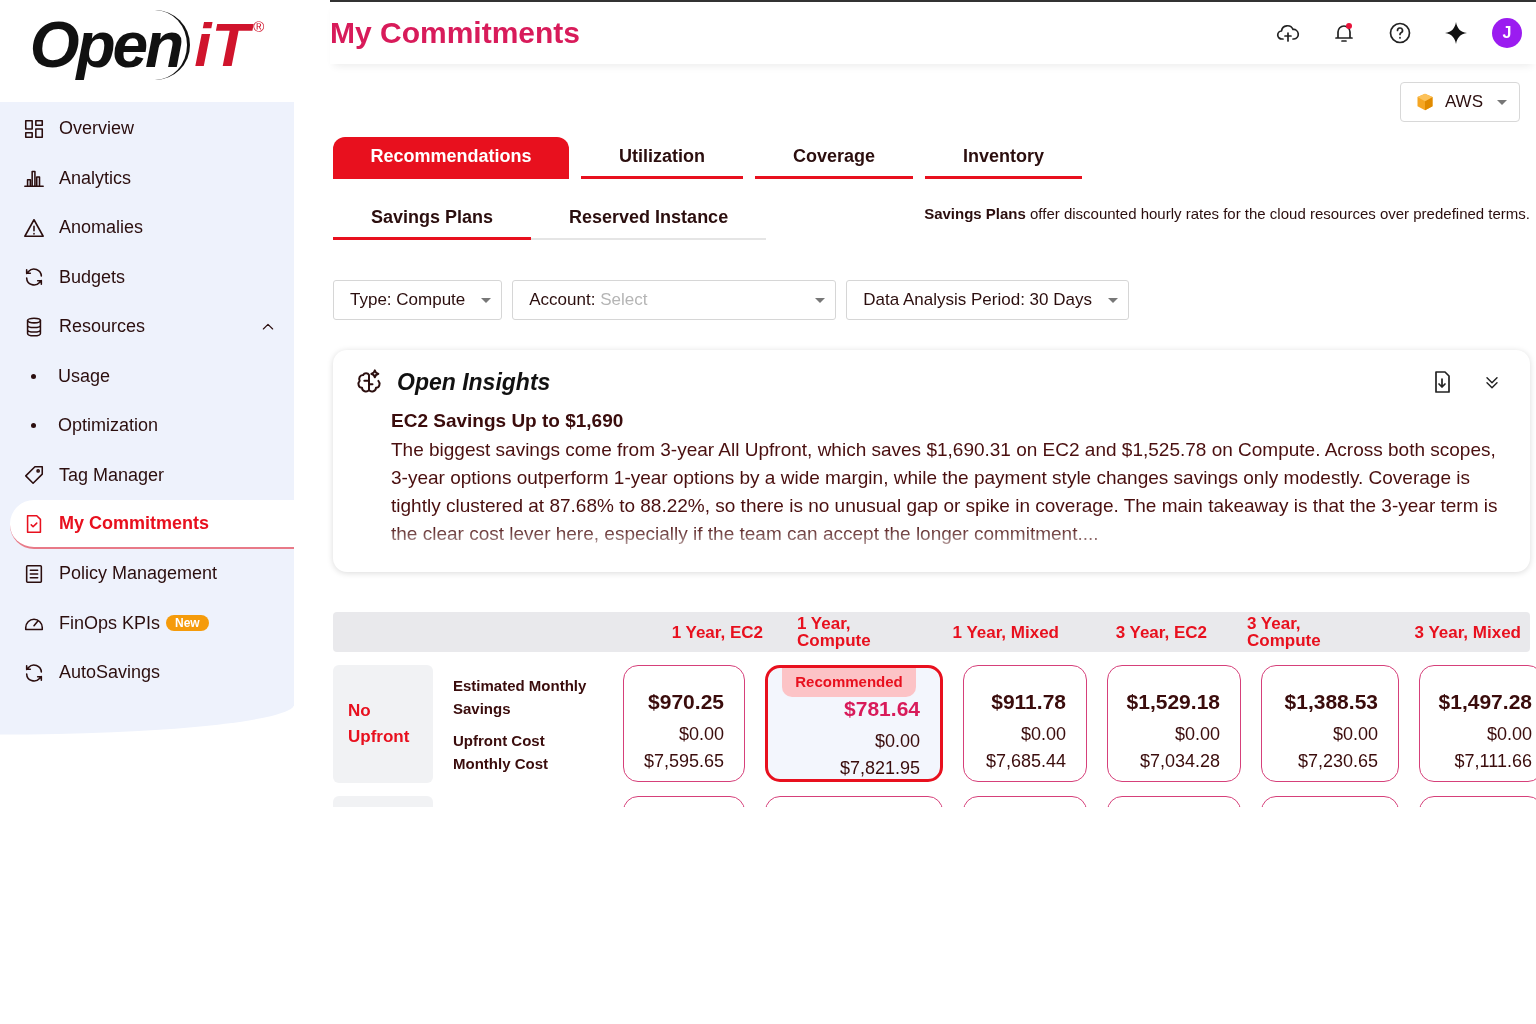  What do you see at coordinates (152, 327) in the screenshot?
I see `sidebar-item: Resources` at bounding box center [152, 327].